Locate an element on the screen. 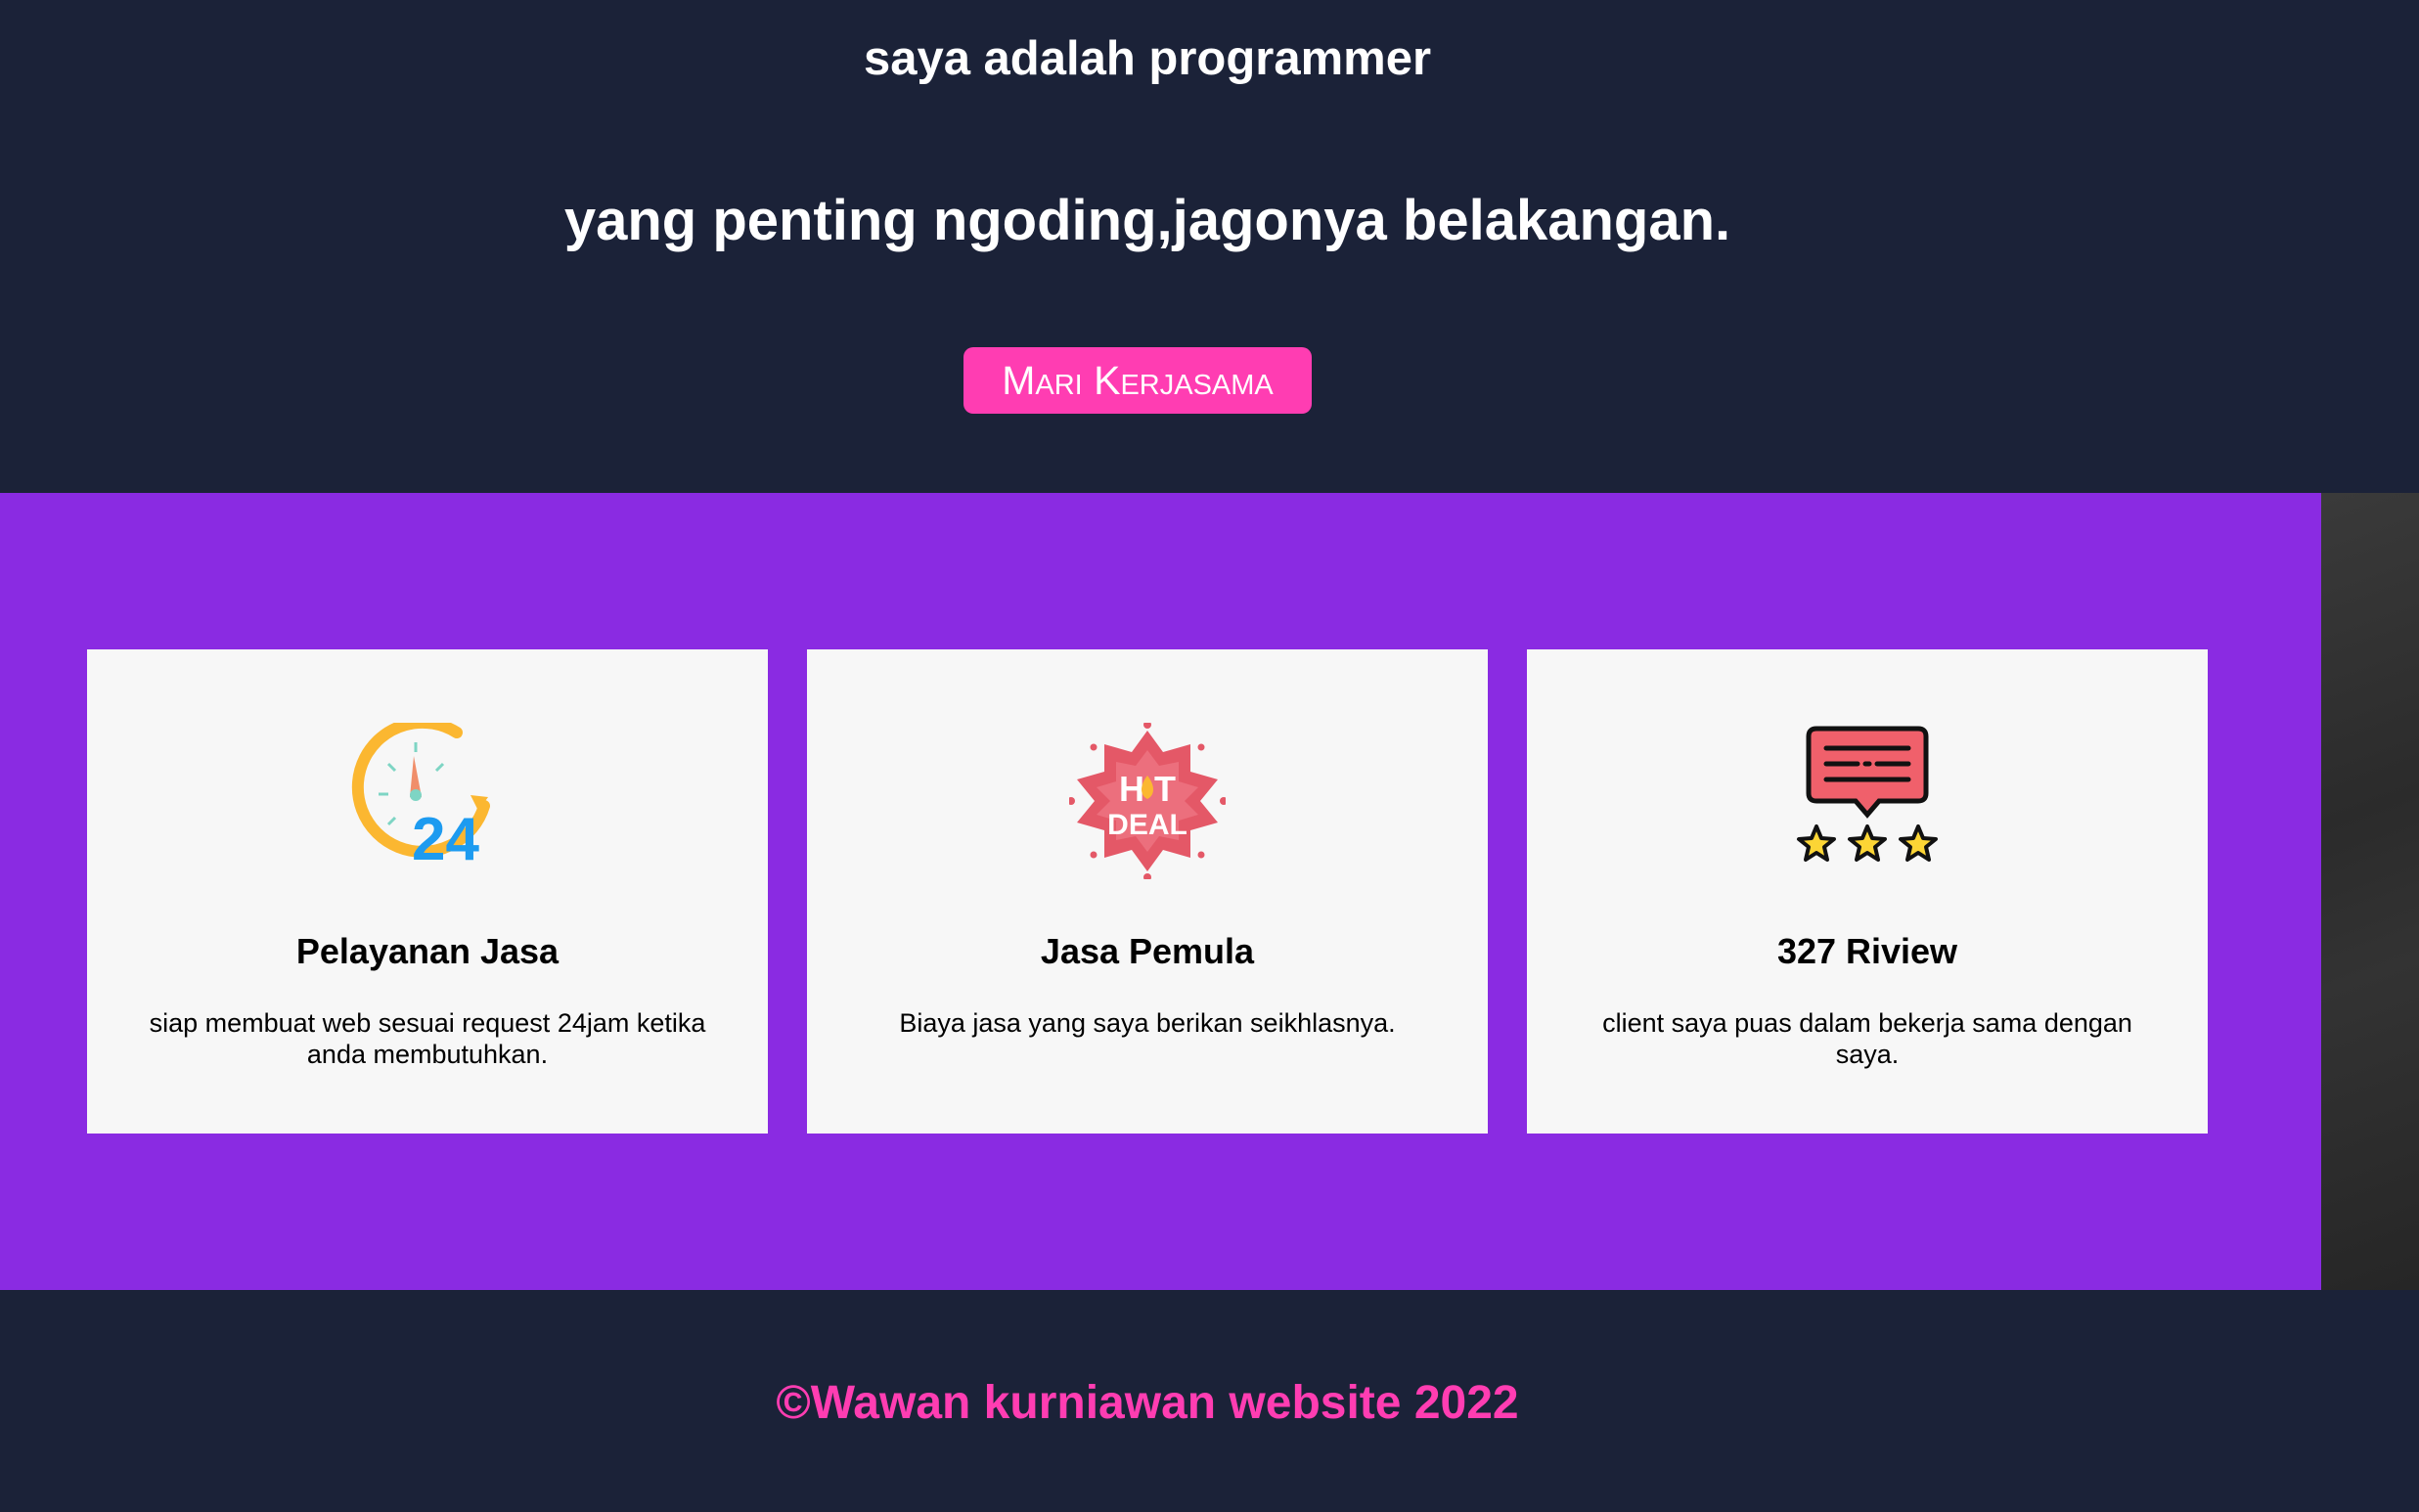 This screenshot has width=2419, height=1512. hero-subtitle: saya adalah programmer is located at coordinates (1147, 59).